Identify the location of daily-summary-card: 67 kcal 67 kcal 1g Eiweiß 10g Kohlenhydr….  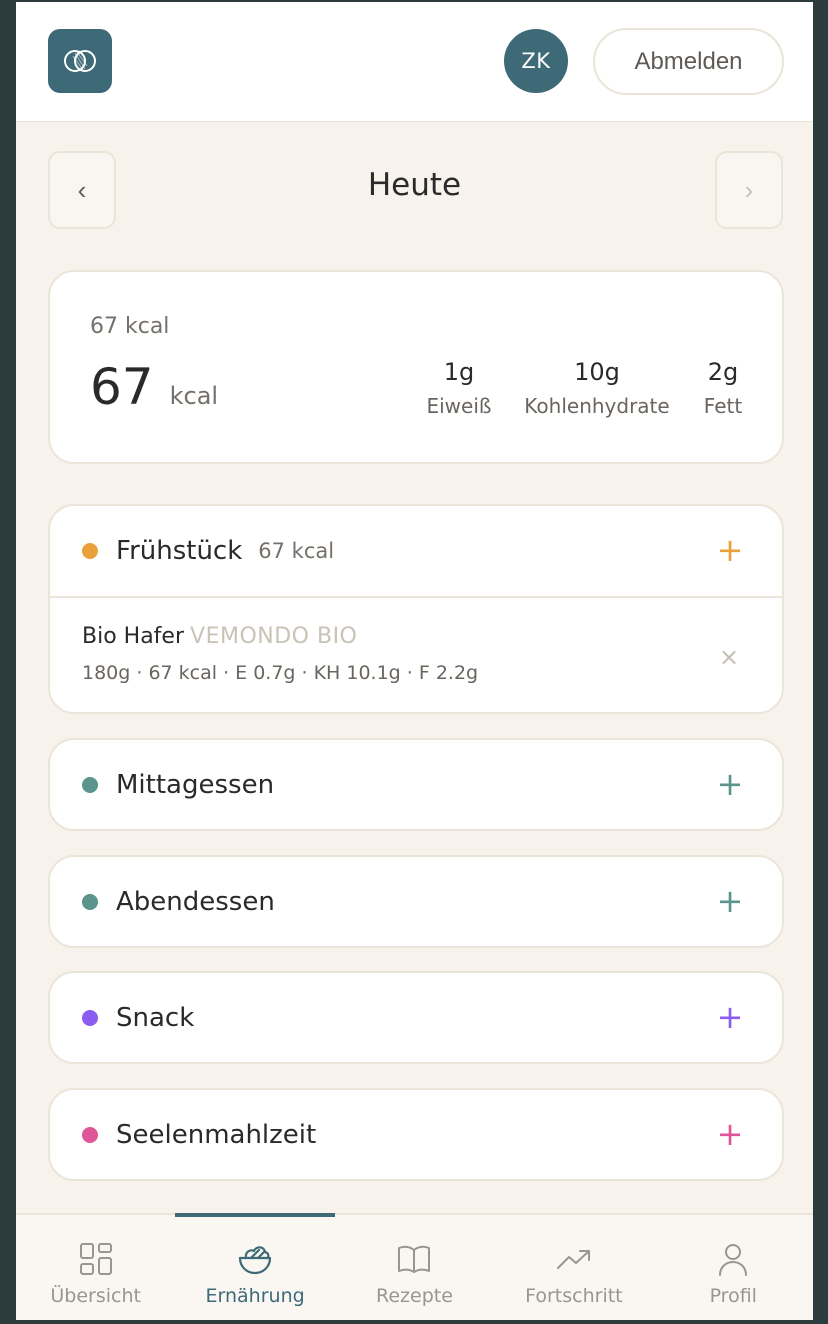
(416, 367).